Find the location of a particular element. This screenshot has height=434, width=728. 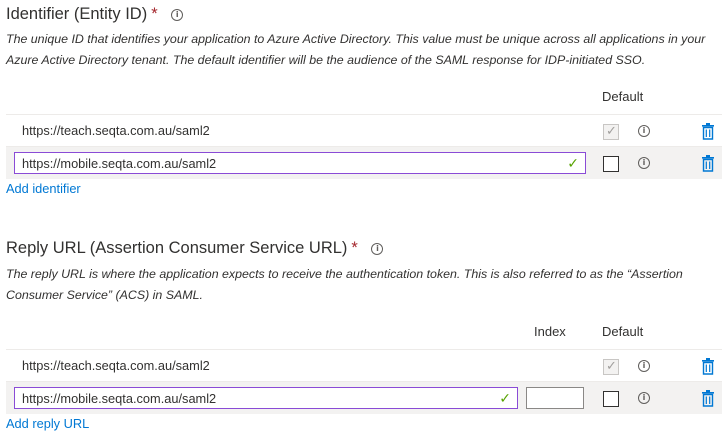

identifier-input: ✓ is located at coordinates (300, 163).